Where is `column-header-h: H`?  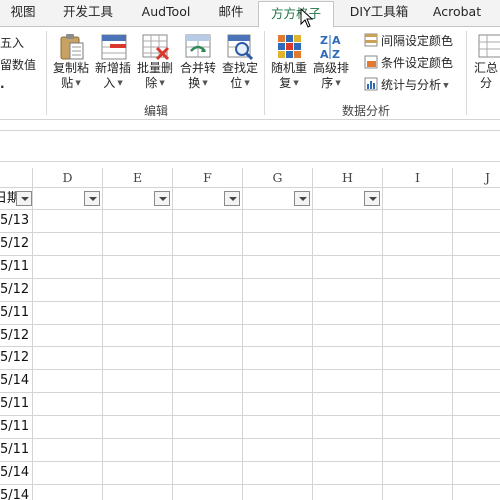
column-header-h: H is located at coordinates (348, 178).